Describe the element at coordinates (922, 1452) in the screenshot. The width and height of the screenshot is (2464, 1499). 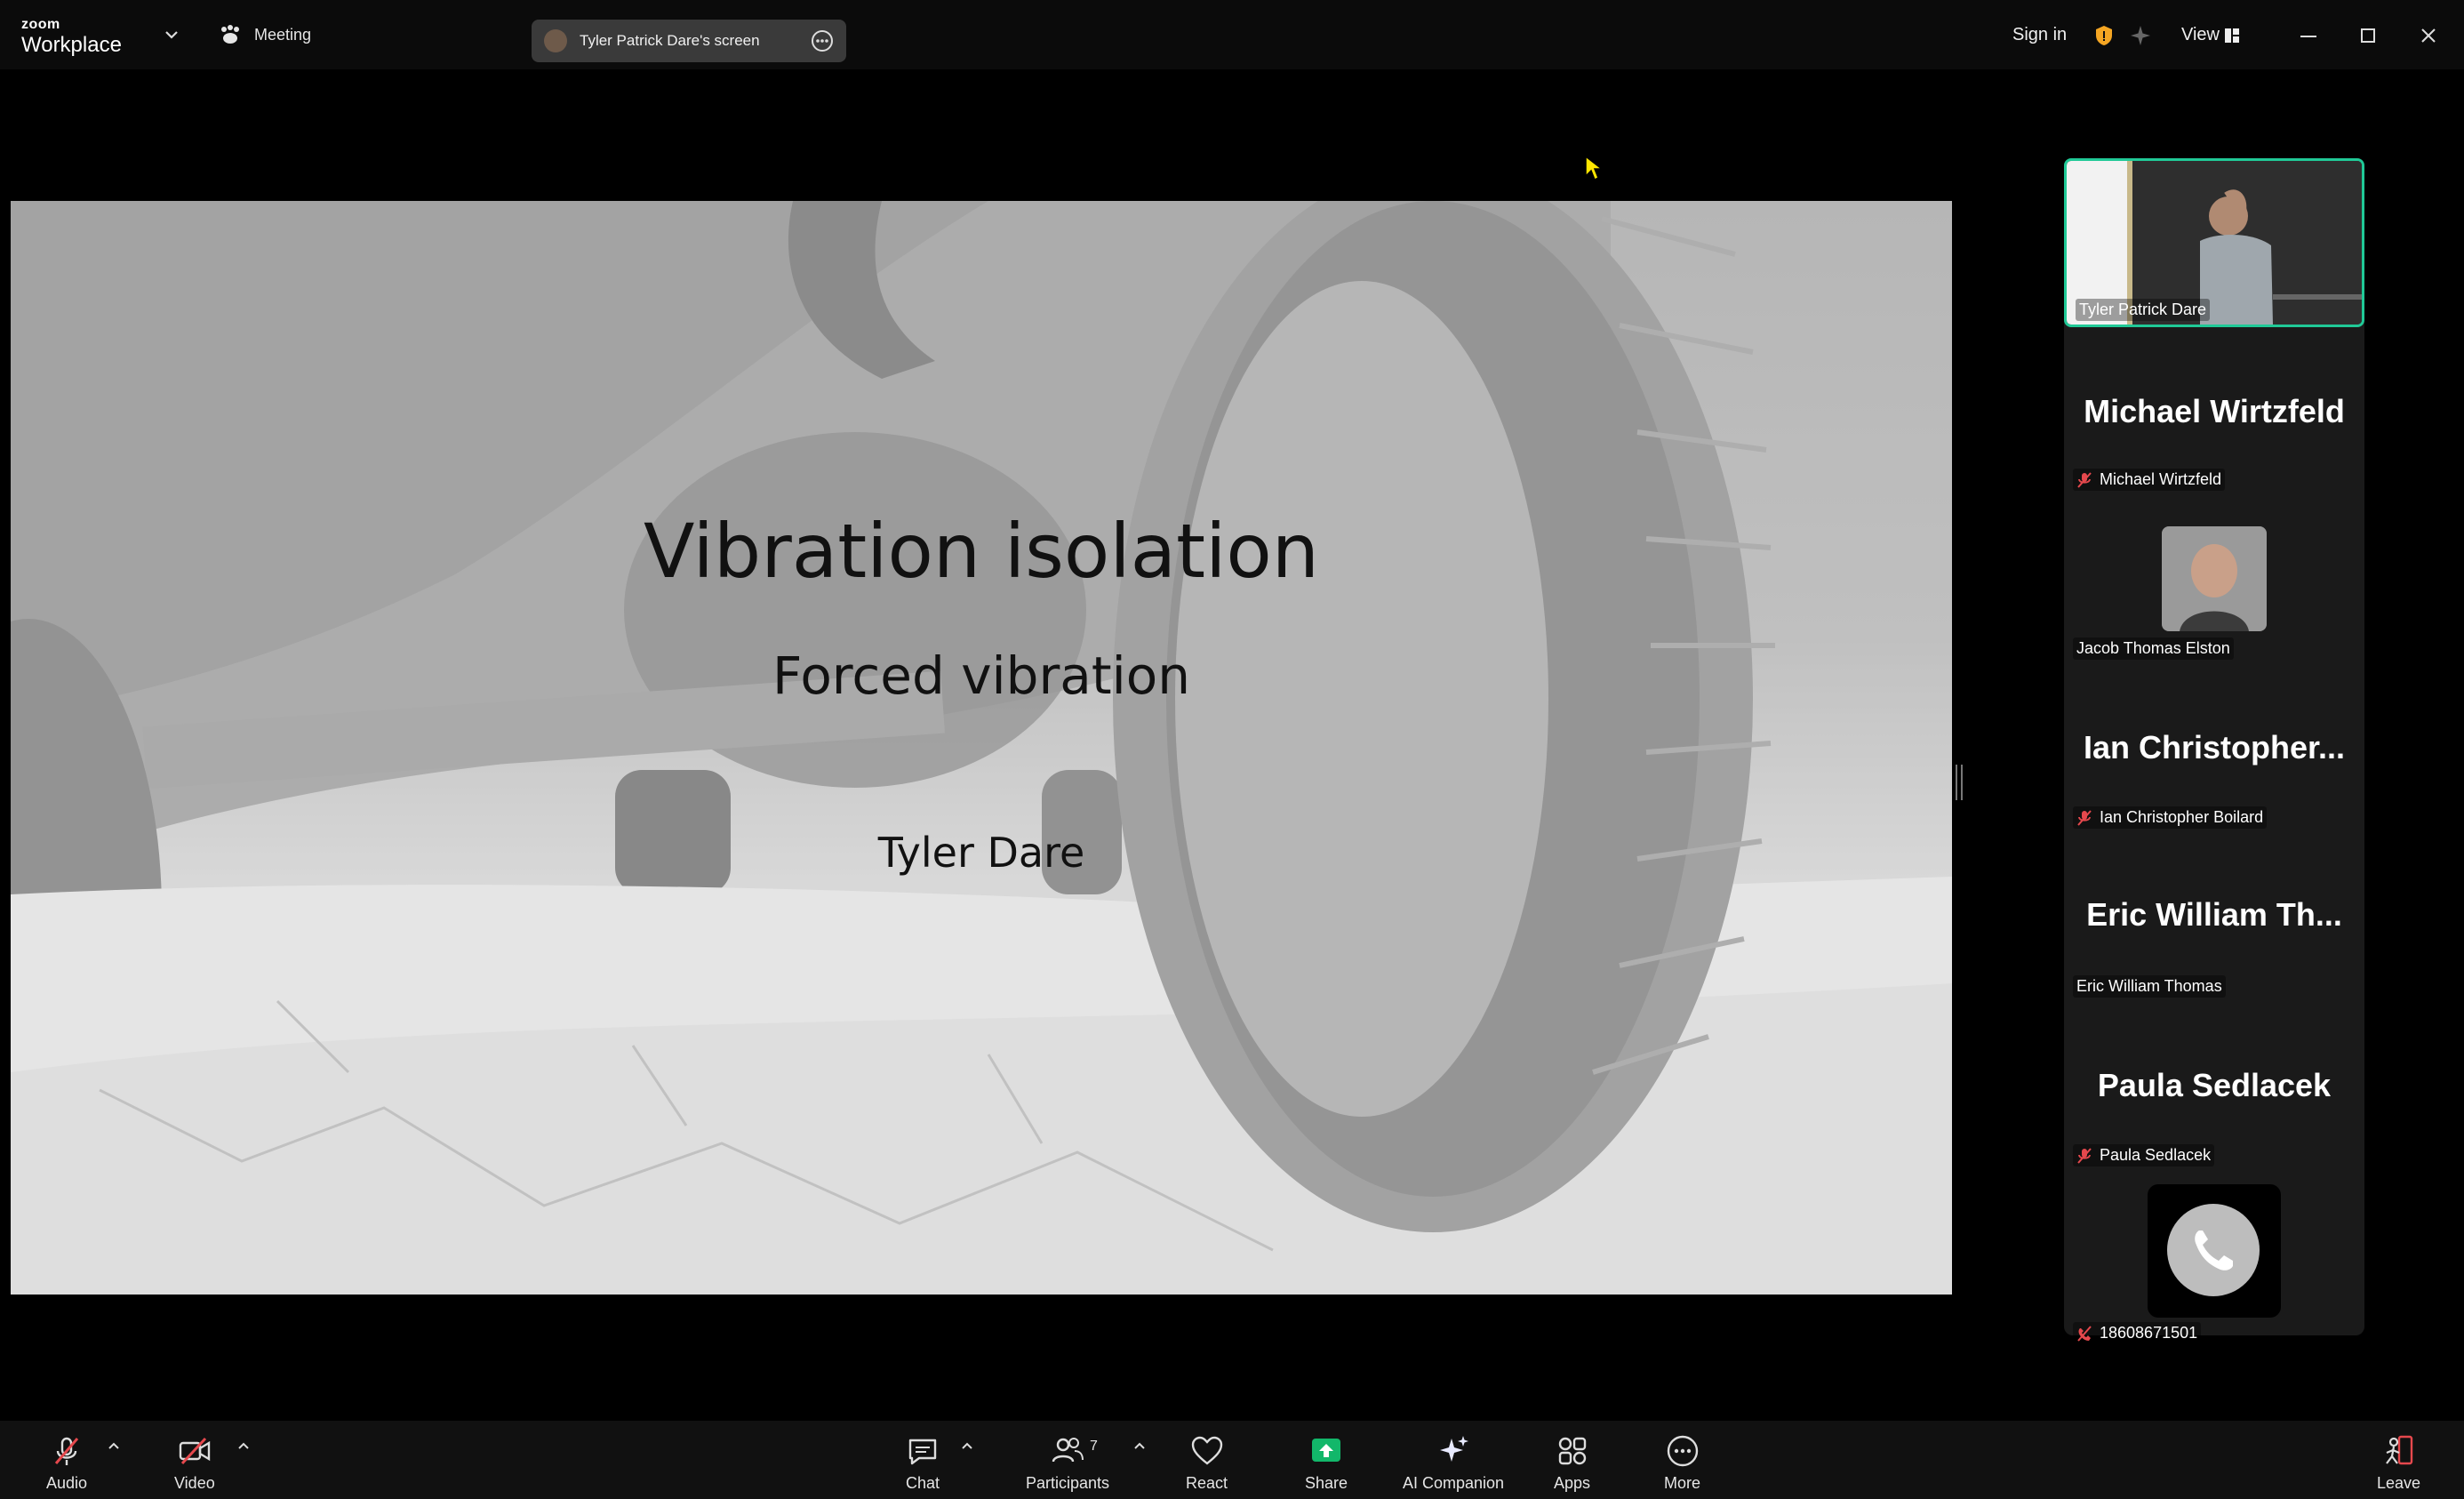
I see `chat-icon` at that location.